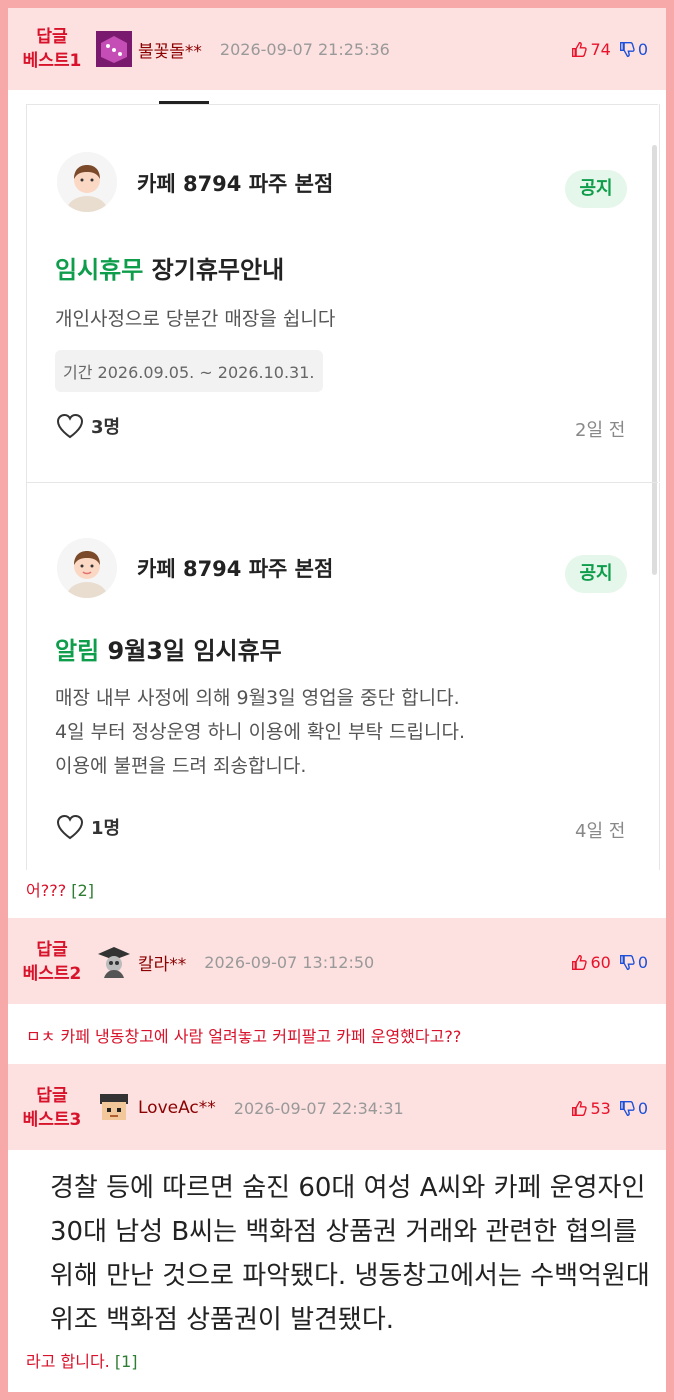  Describe the element at coordinates (170, 49) in the screenshot. I see `nickname: 불꽃돌**` at that location.